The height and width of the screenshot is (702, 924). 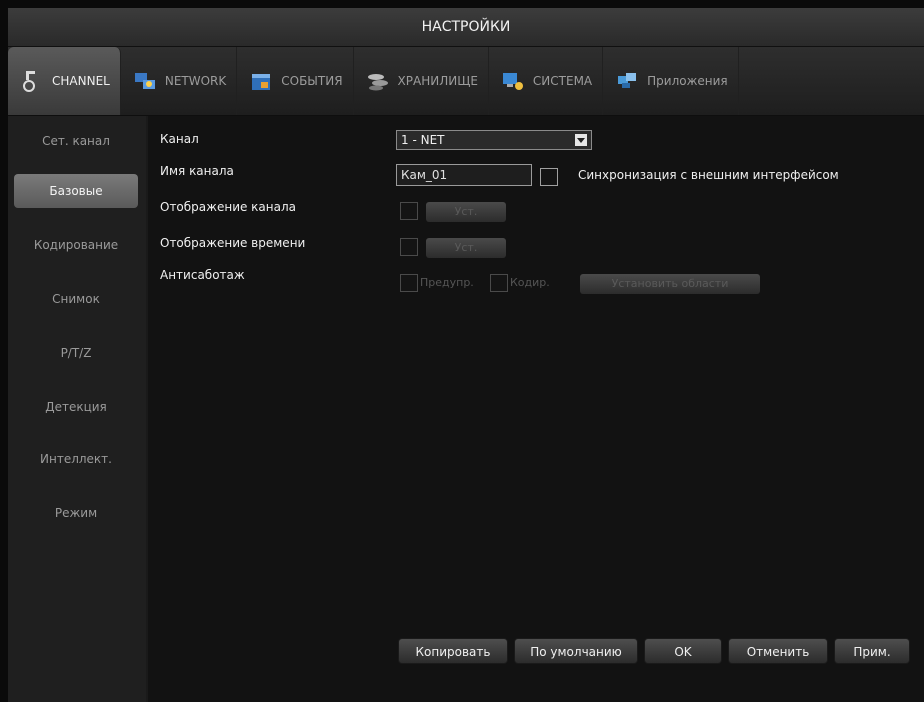 What do you see at coordinates (423, 140) in the screenshot?
I see `channel-select-value: 1 - NET` at bounding box center [423, 140].